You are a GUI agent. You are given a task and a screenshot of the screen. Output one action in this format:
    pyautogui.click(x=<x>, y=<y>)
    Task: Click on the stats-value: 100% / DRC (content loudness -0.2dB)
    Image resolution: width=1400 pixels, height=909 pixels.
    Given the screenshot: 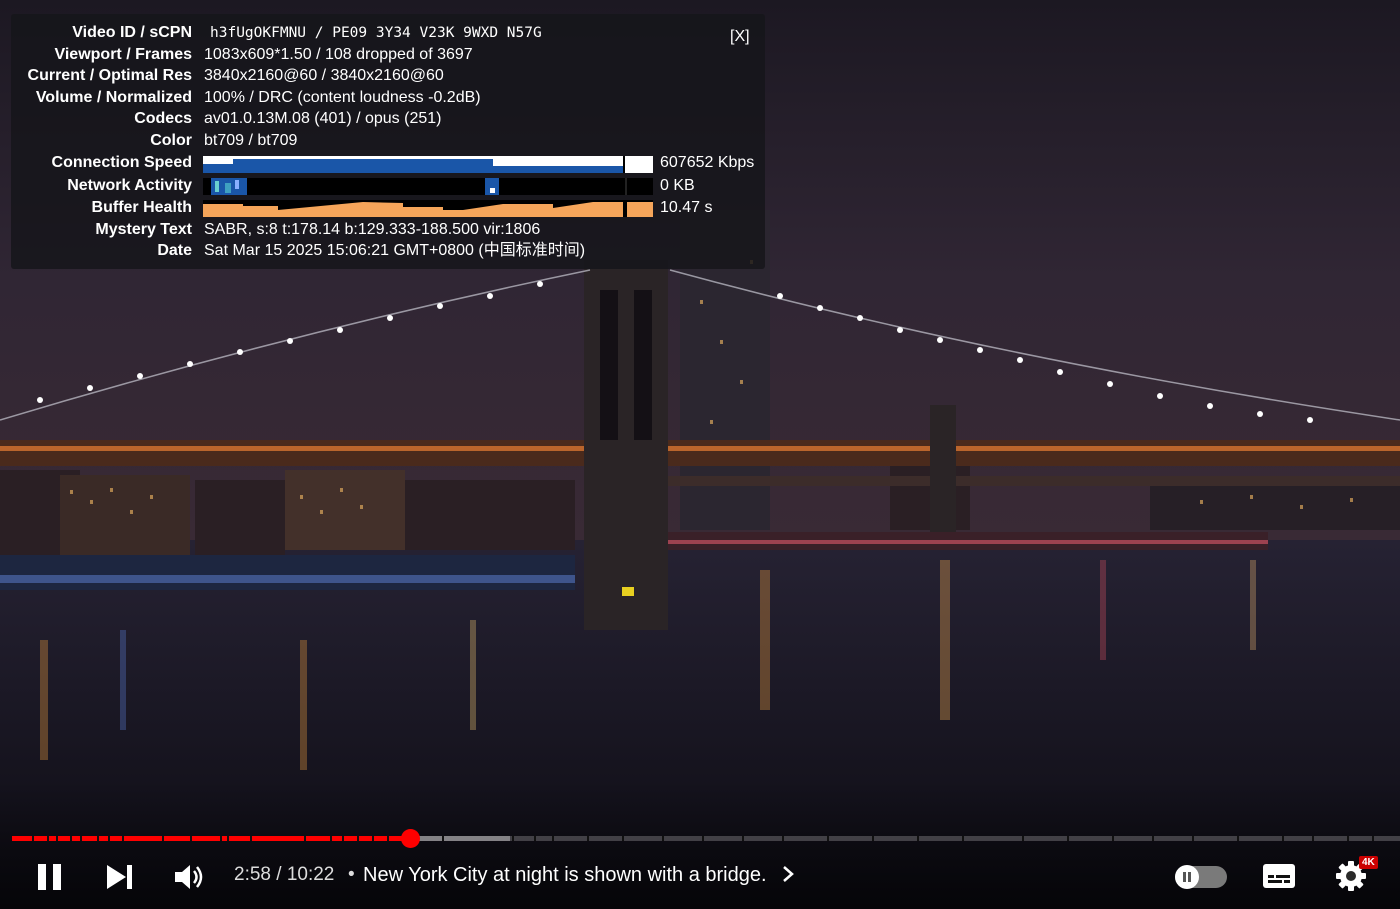 What is the action you would take?
    pyautogui.click(x=342, y=97)
    